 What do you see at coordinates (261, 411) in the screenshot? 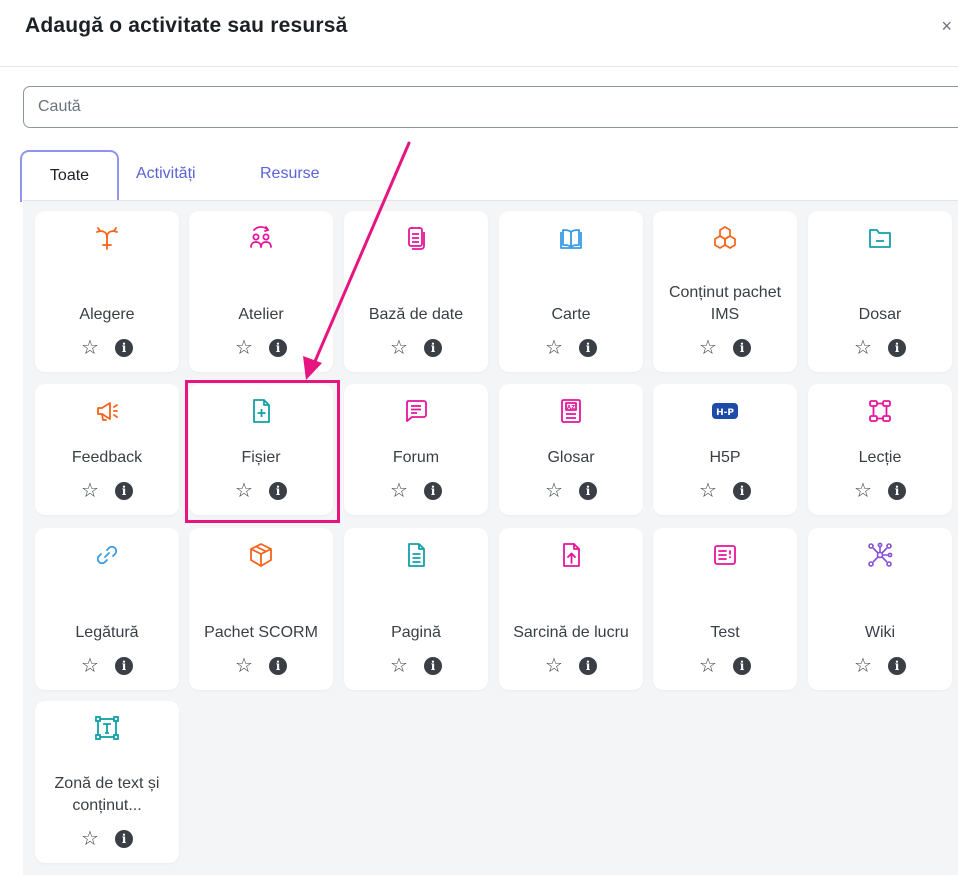
I see `file-plus-icon` at bounding box center [261, 411].